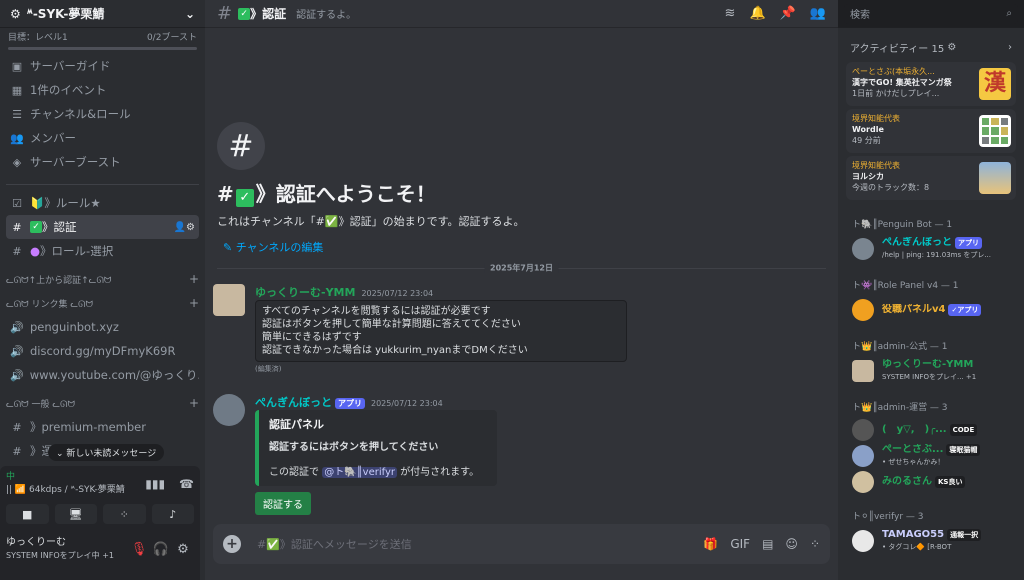 The height and width of the screenshot is (580, 1024). What do you see at coordinates (902, 82) in the screenshot?
I see `activity-game: 漢字でGO! 集英社マンガ祭` at bounding box center [902, 82].